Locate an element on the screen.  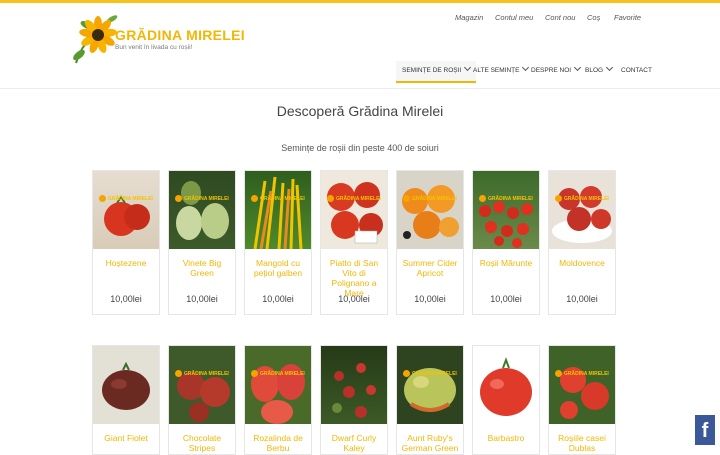
util-link-favorite: Favorite is located at coordinates (627, 17).